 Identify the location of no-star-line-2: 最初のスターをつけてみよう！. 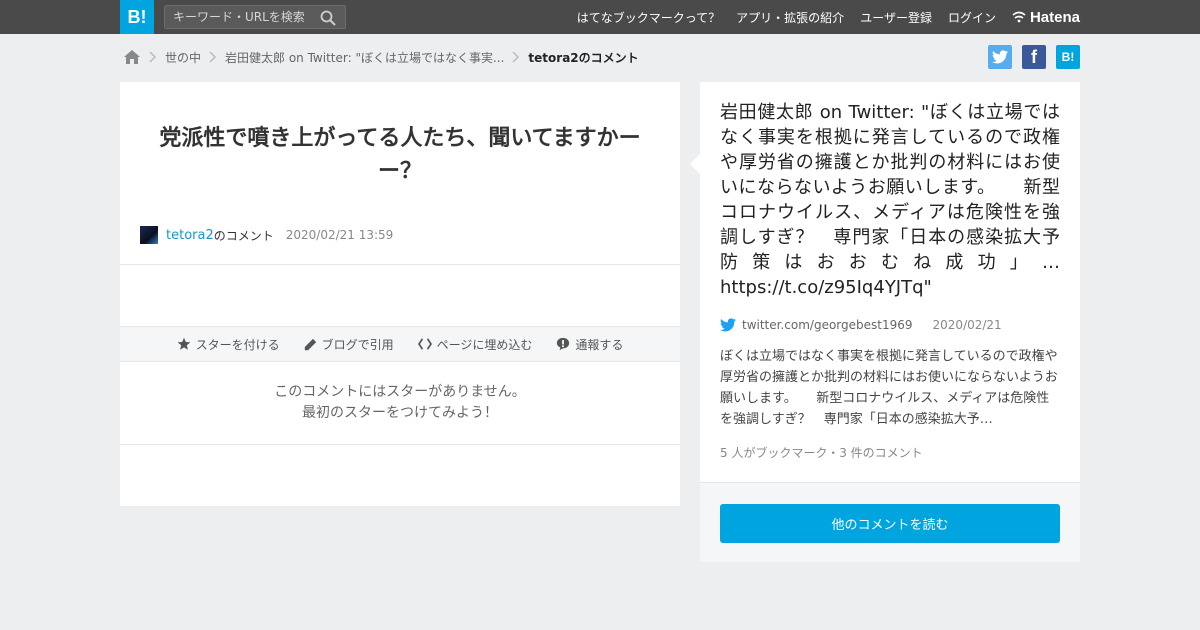
(400, 413).